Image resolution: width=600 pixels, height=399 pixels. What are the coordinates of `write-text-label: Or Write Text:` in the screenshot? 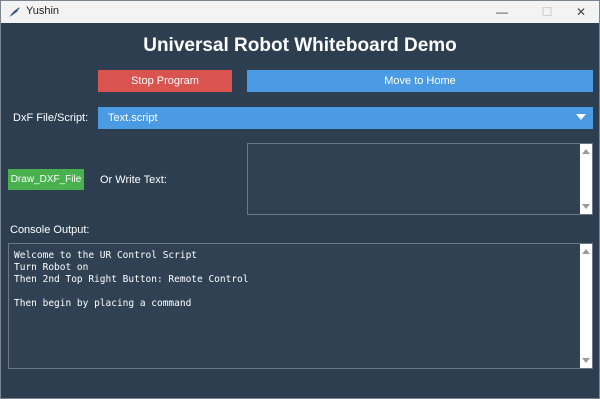 It's located at (133, 180).